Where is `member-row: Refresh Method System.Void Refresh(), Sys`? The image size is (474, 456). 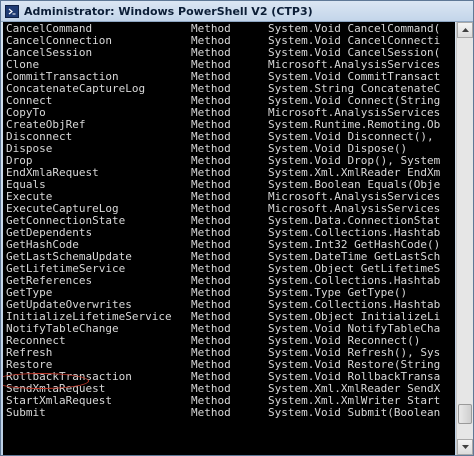 member-row: Refresh Method System.Void Refresh(), Sys is located at coordinates (229, 353).